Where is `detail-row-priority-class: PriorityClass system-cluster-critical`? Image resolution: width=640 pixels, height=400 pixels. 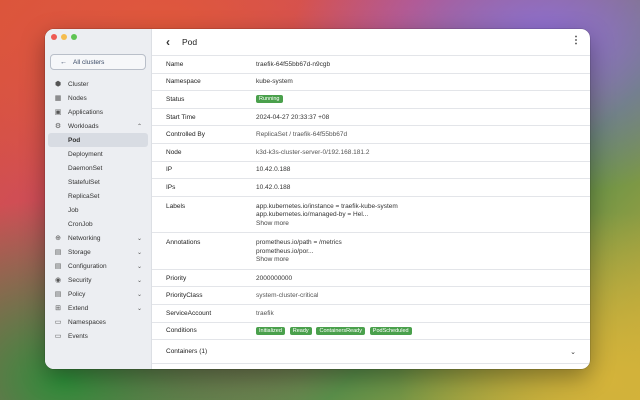 detail-row-priority-class: PriorityClass system-cluster-critical is located at coordinates (371, 296).